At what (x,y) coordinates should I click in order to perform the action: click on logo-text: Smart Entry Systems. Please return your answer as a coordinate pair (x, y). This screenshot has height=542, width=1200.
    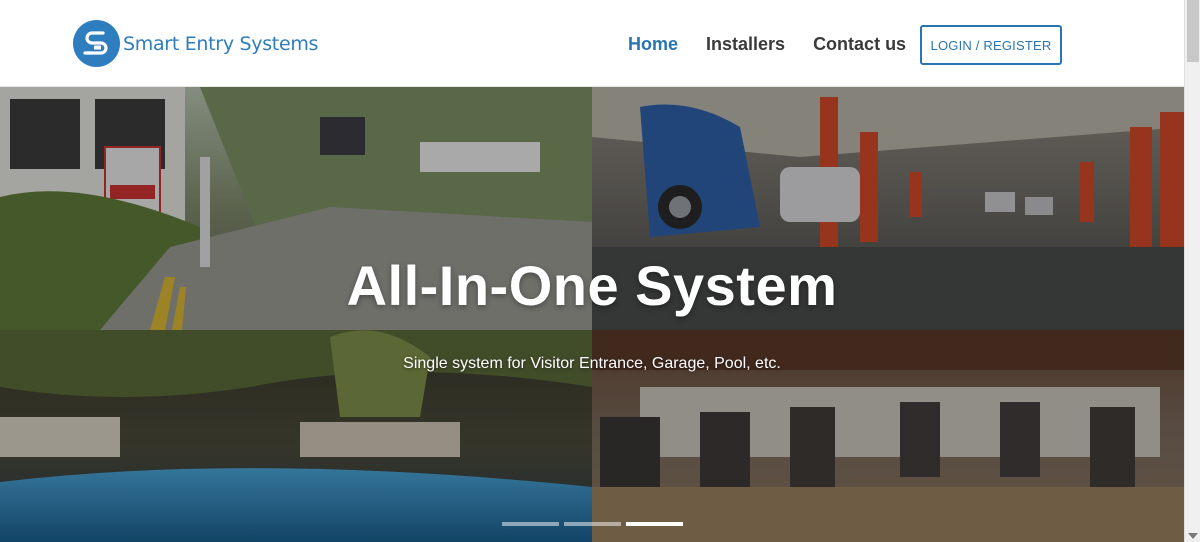
    Looking at the image, I should click on (221, 43).